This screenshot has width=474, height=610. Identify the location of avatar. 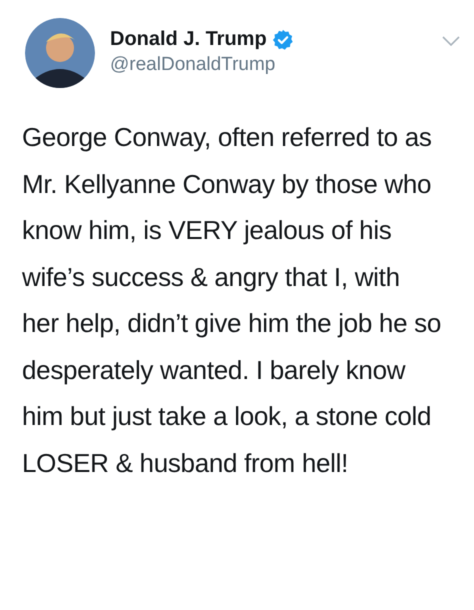
(60, 53).